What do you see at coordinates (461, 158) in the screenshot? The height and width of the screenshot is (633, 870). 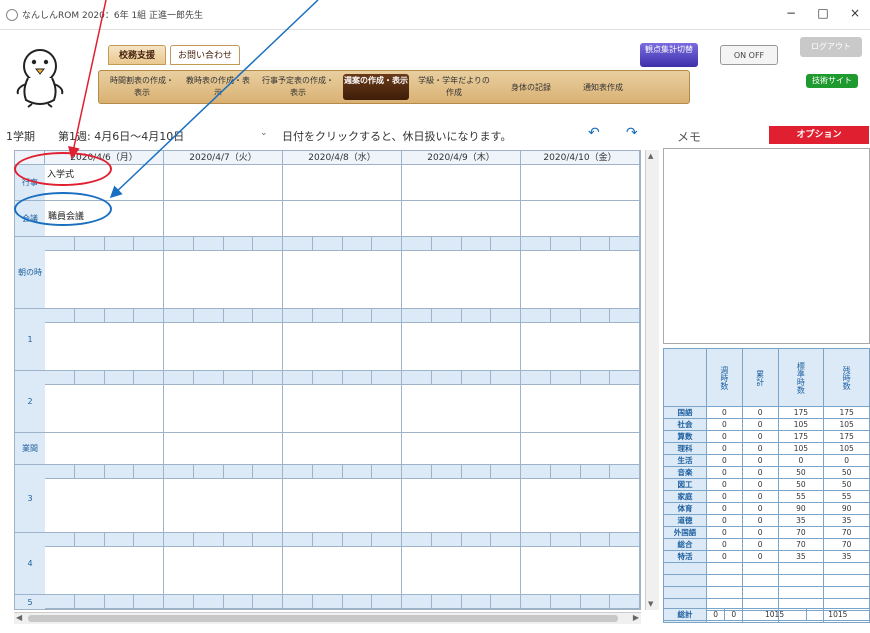 I see `day-header: 2020/4/9（木）` at bounding box center [461, 158].